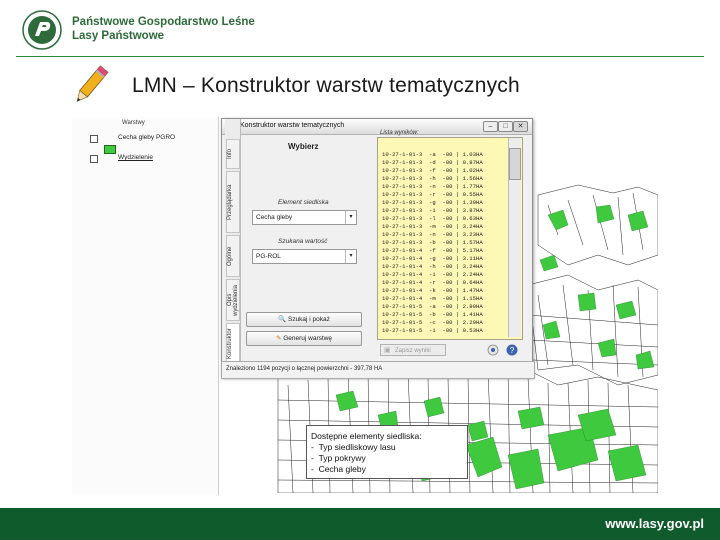 Image resolution: width=720 pixels, height=540 pixels. I want to click on list-item: 10-27-1-01-4 -m -00 | 1.15HA, so click(432, 298).